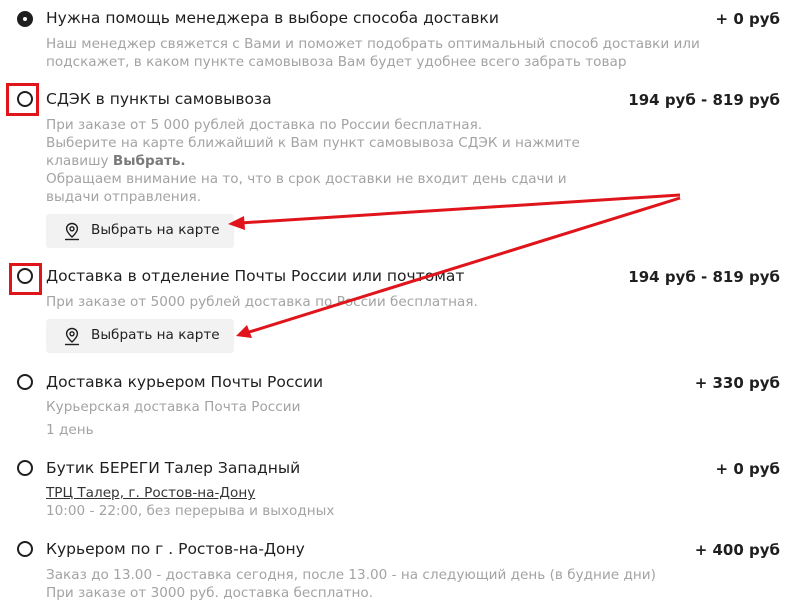  I want to click on radio-boutique, so click(25, 468).